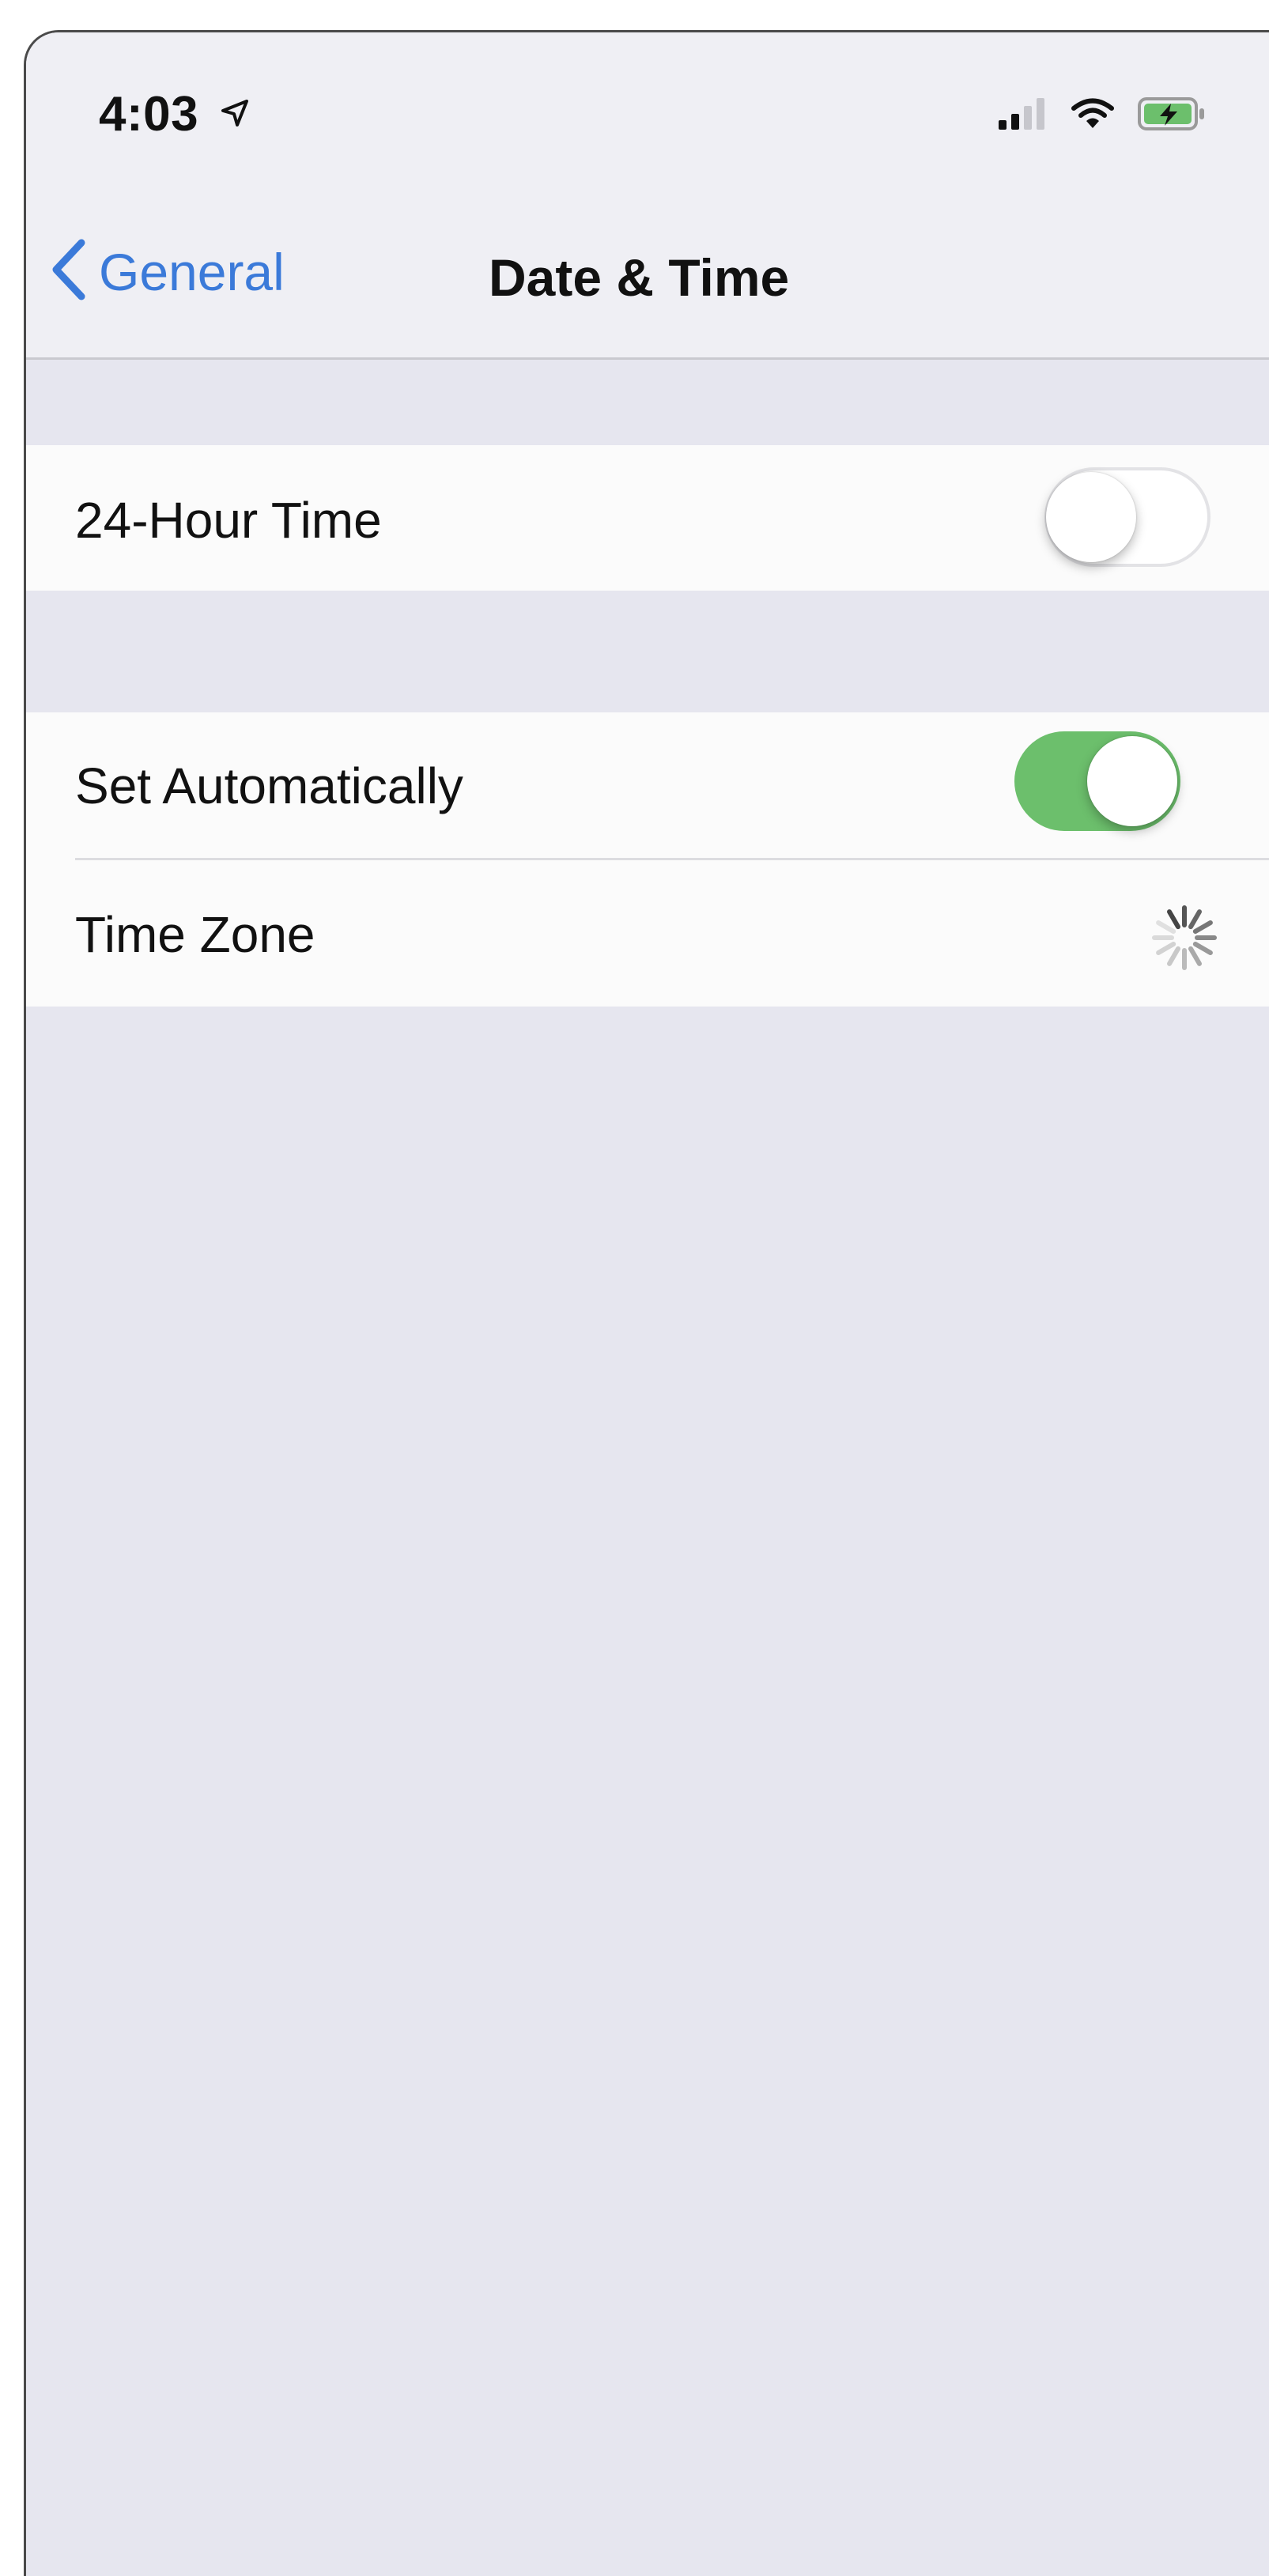  Describe the element at coordinates (192, 271) in the screenshot. I see `back-button-label: General` at that location.